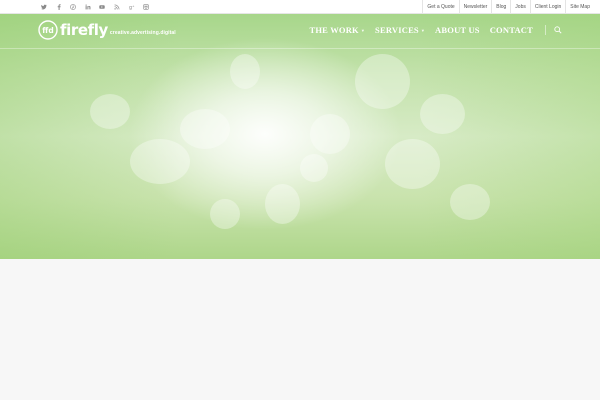 Image resolution: width=600 pixels, height=400 pixels. Describe the element at coordinates (500, 6) in the screenshot. I see `blog-link: Blog` at that location.